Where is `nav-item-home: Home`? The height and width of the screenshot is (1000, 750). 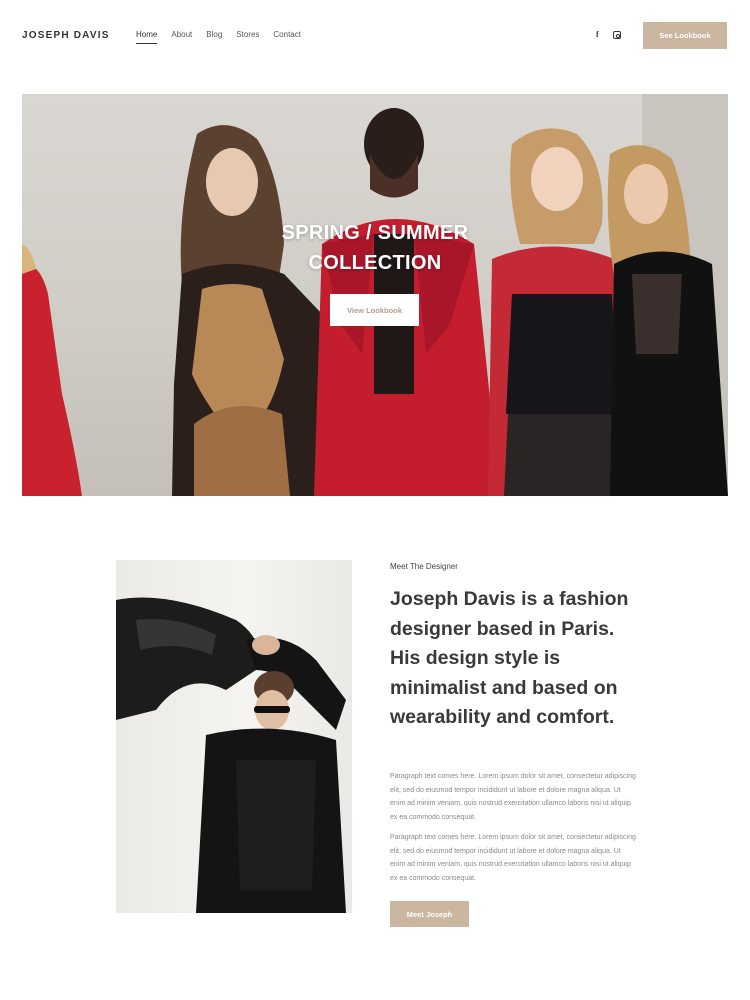 nav-item-home: Home is located at coordinates (147, 37).